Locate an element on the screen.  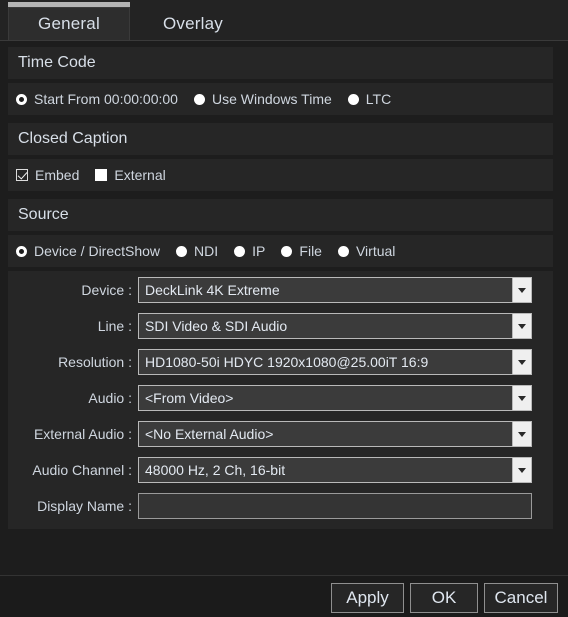
radio-file: File is located at coordinates (301, 251).